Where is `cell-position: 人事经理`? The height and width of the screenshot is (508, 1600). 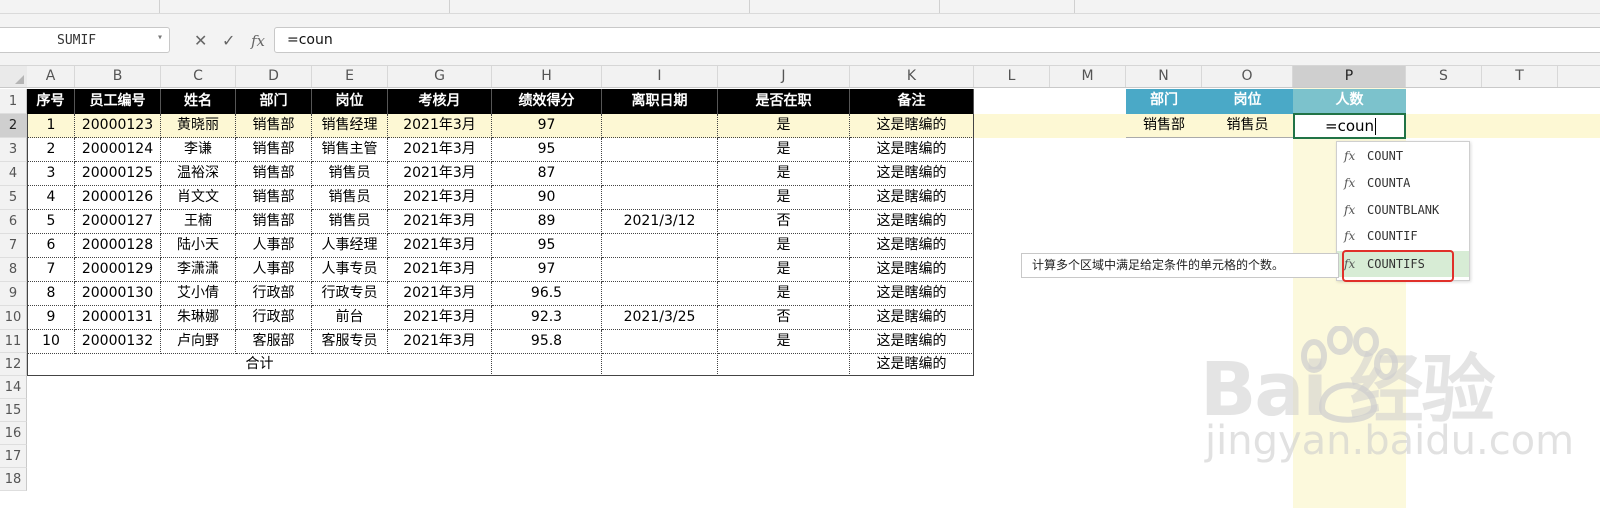 cell-position: 人事经理 is located at coordinates (350, 246).